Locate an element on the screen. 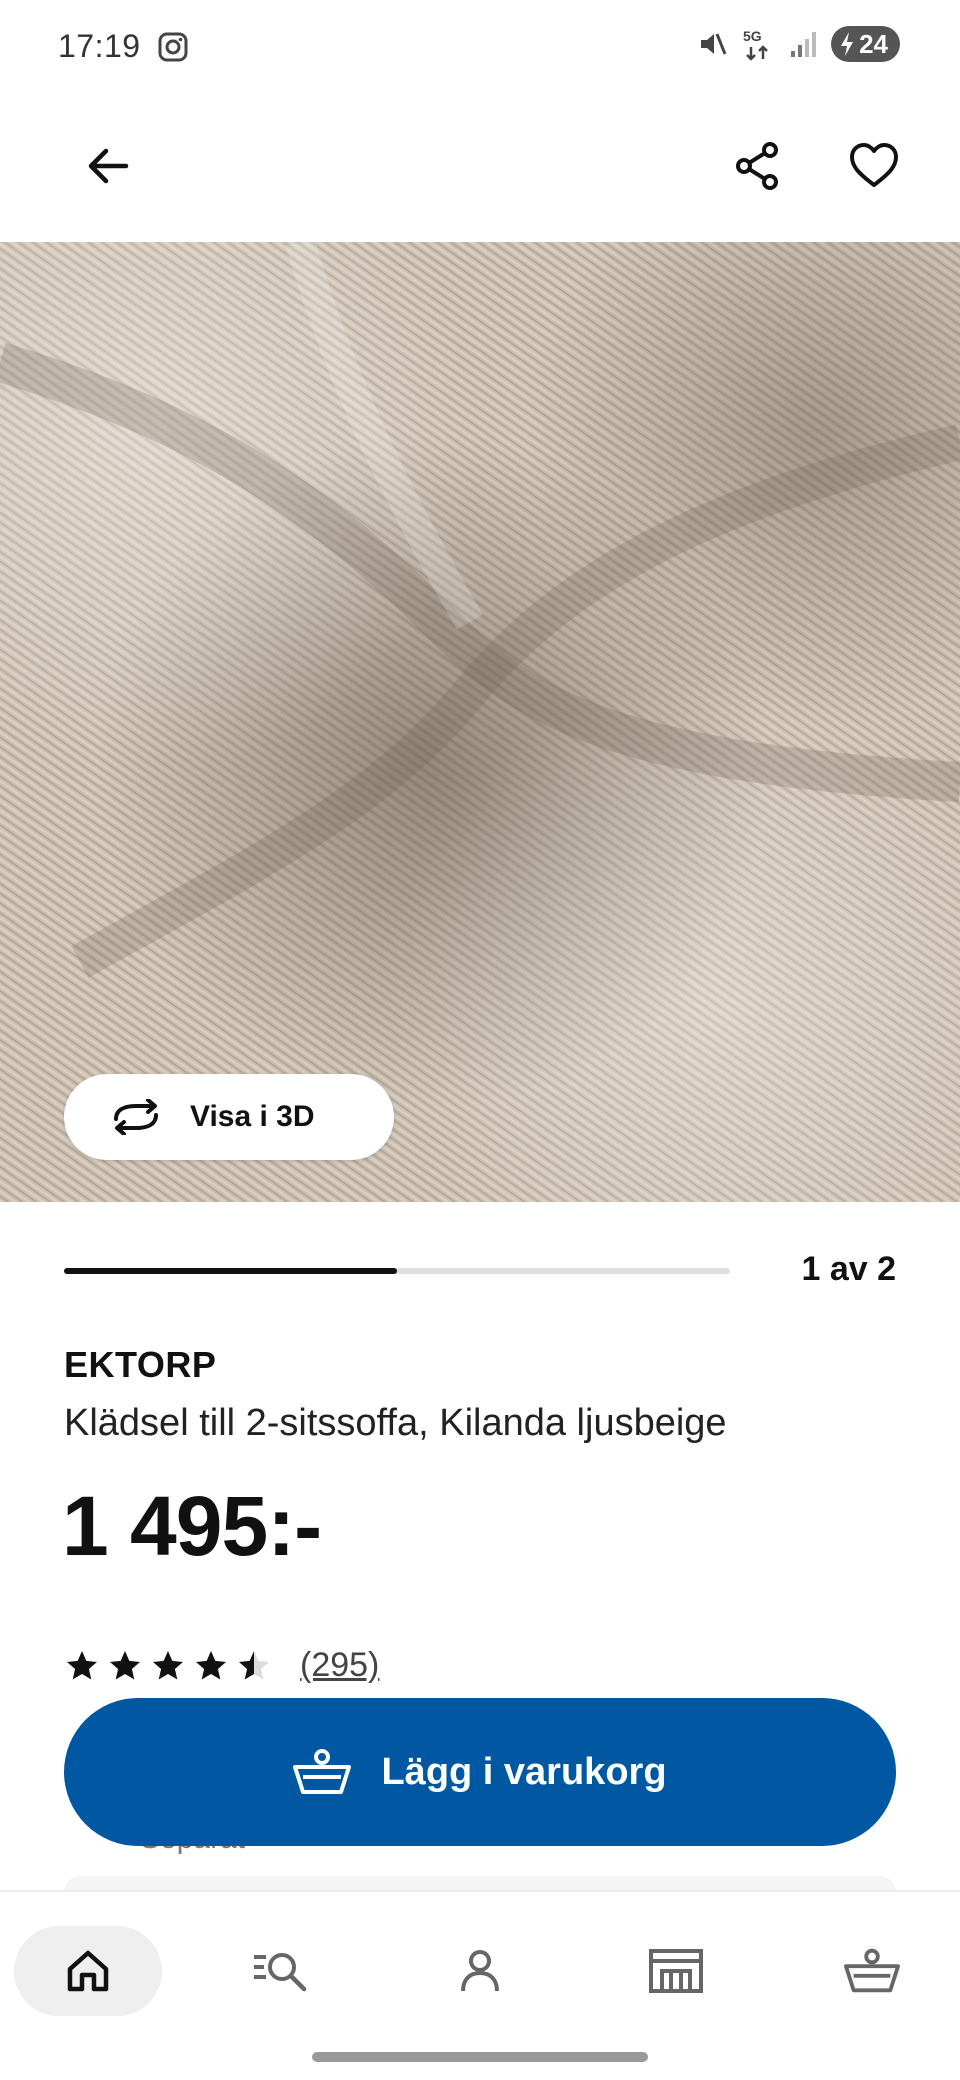  store-icon is located at coordinates (676, 1971).